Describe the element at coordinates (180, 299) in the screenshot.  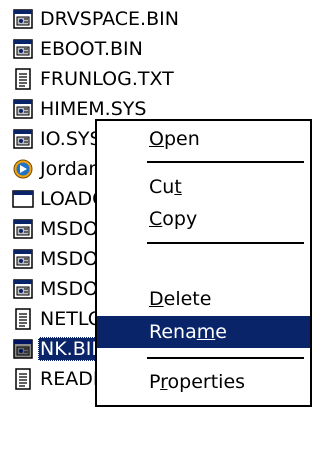
I see `menu-item-label: Delete` at that location.